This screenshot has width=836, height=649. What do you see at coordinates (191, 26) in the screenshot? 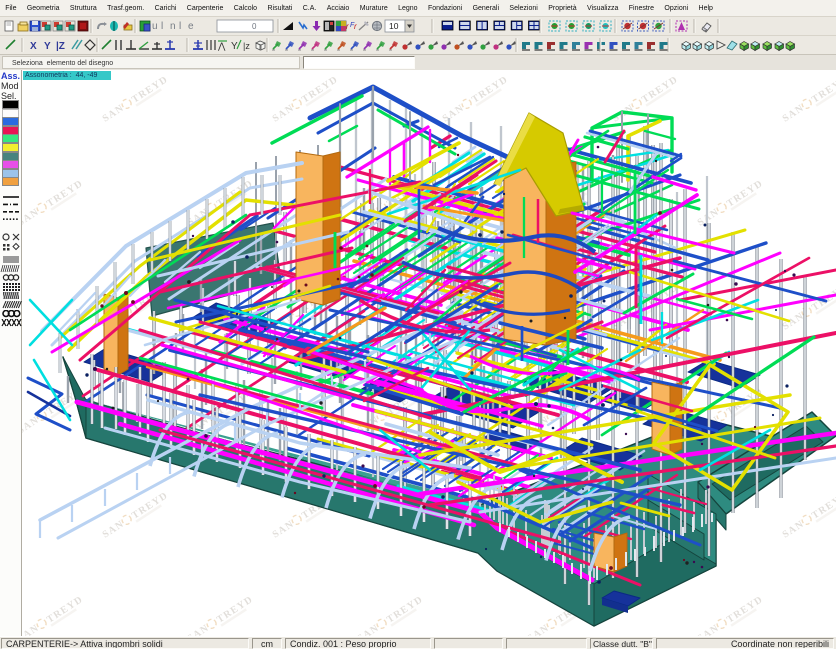
I see `svg-text: e` at bounding box center [191, 26].